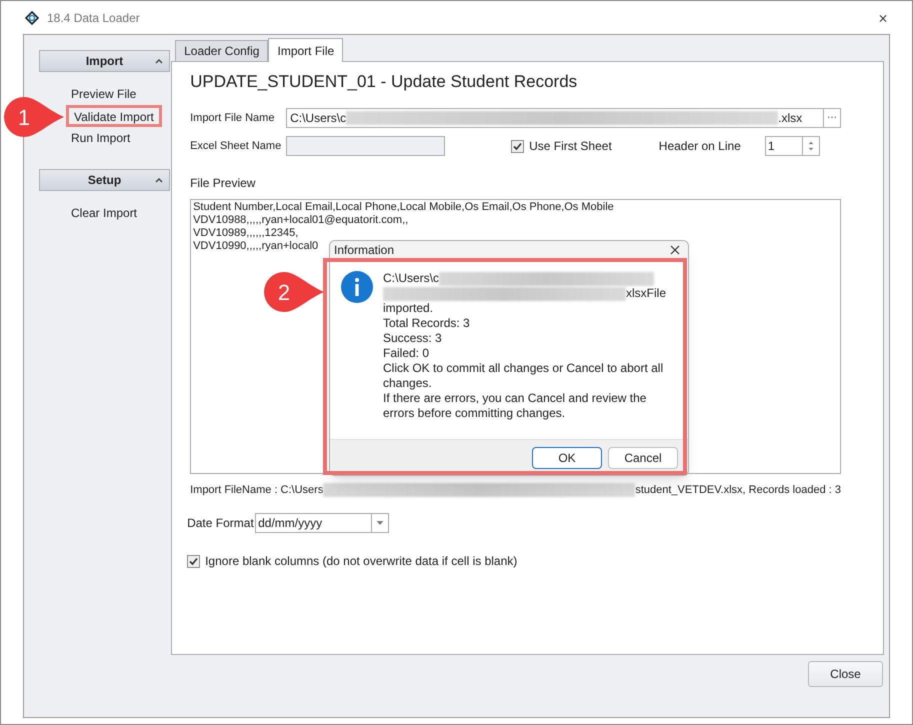  I want to click on section-label: File Preview, so click(223, 183).